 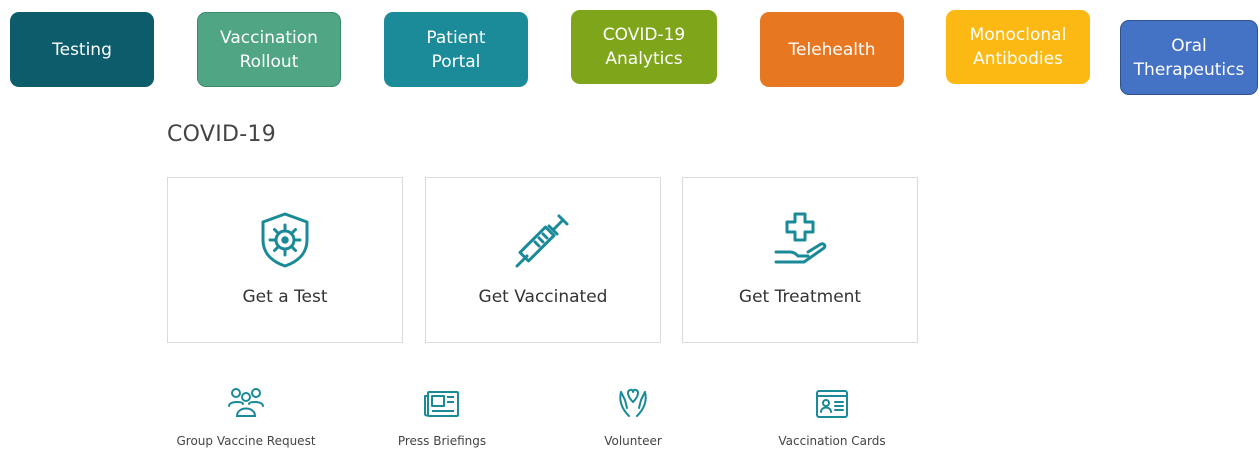 What do you see at coordinates (269, 49) in the screenshot?
I see `tab-vaccination-rollout: Vaccination Rollout` at bounding box center [269, 49].